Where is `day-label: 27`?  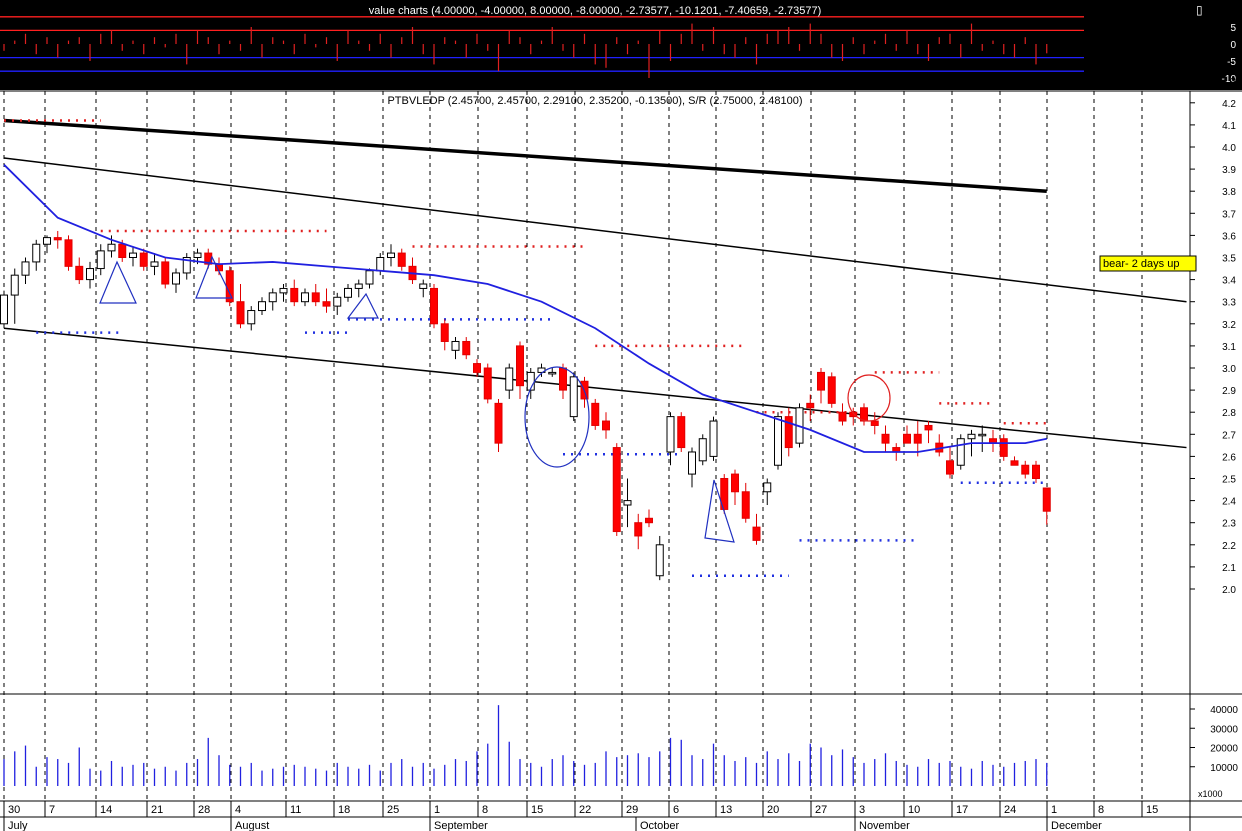
day-label: 27 is located at coordinates (821, 810).